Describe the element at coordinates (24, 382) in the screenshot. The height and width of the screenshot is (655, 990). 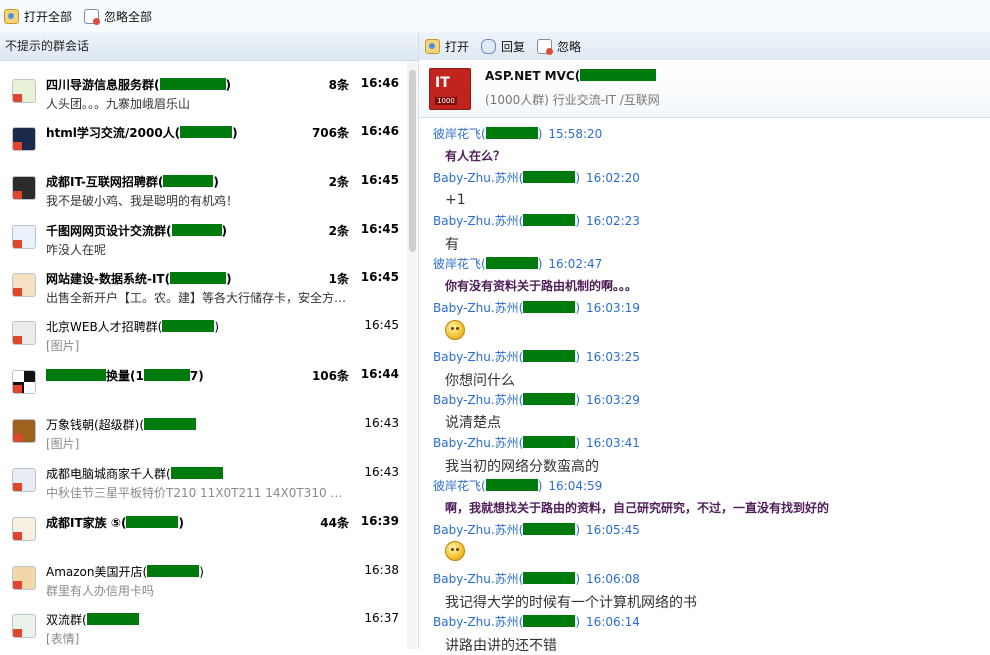
I see `checker-group-icon` at that location.